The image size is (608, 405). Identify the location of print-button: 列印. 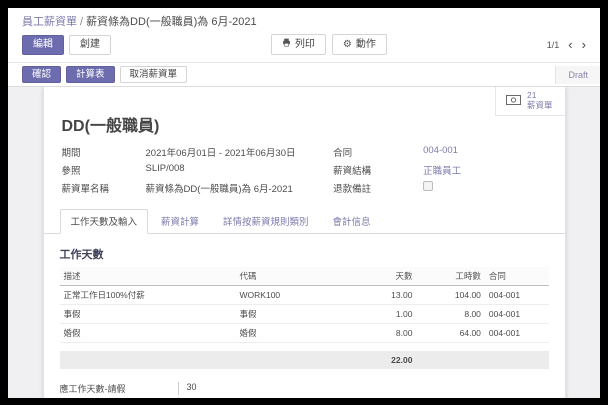
(298, 44).